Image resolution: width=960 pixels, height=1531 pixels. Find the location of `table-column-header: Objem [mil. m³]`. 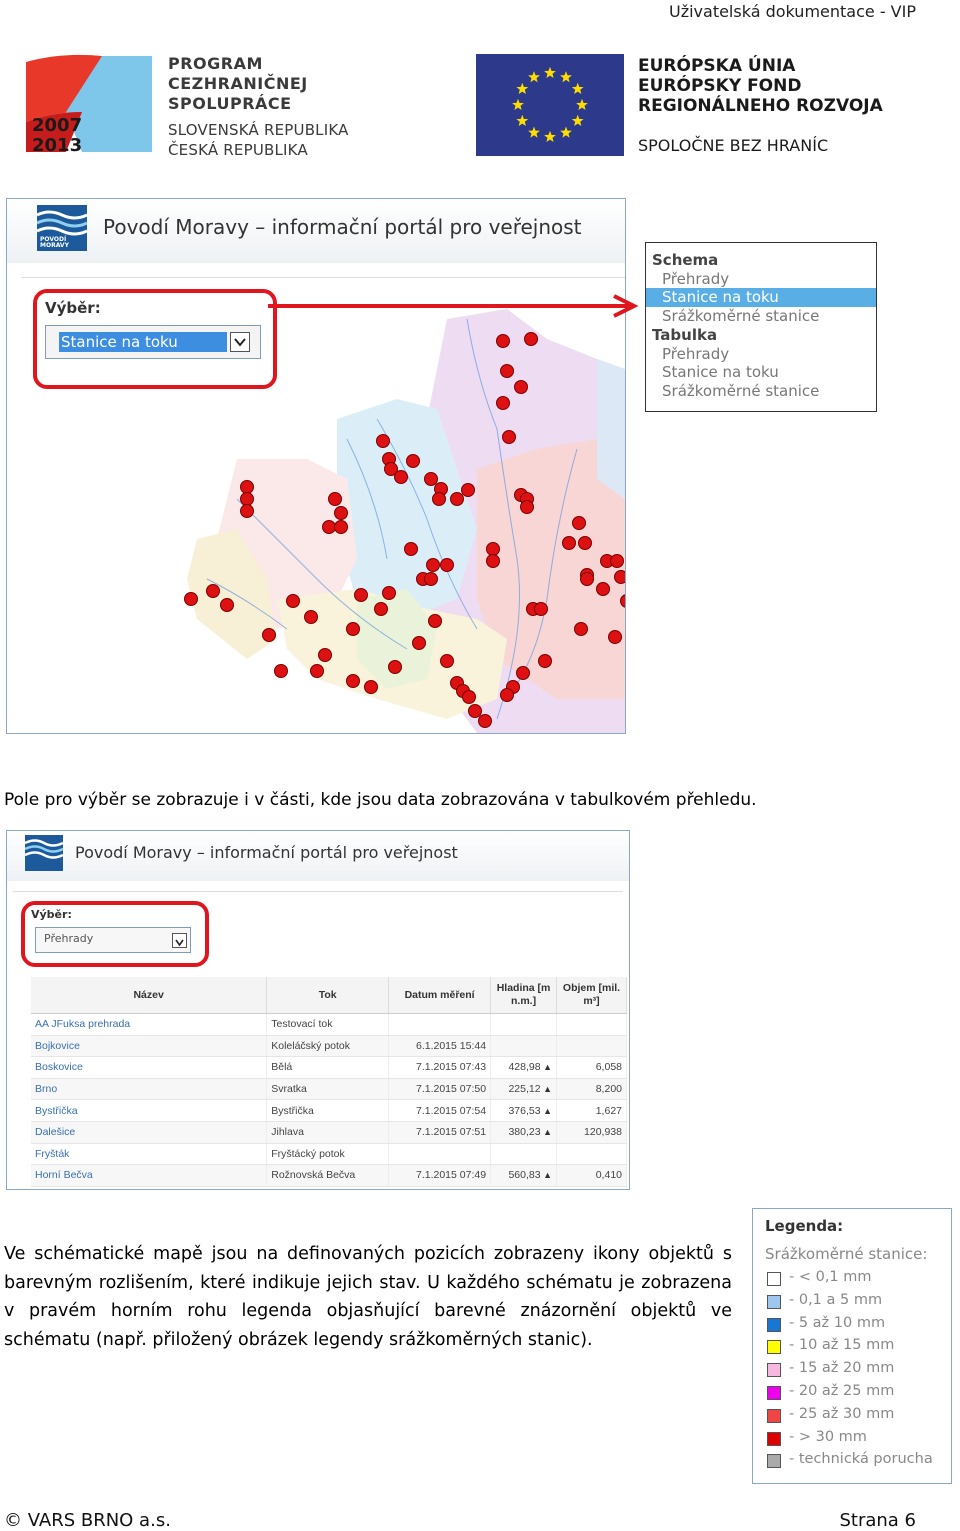

table-column-header: Objem [mil. m³] is located at coordinates (591, 995).